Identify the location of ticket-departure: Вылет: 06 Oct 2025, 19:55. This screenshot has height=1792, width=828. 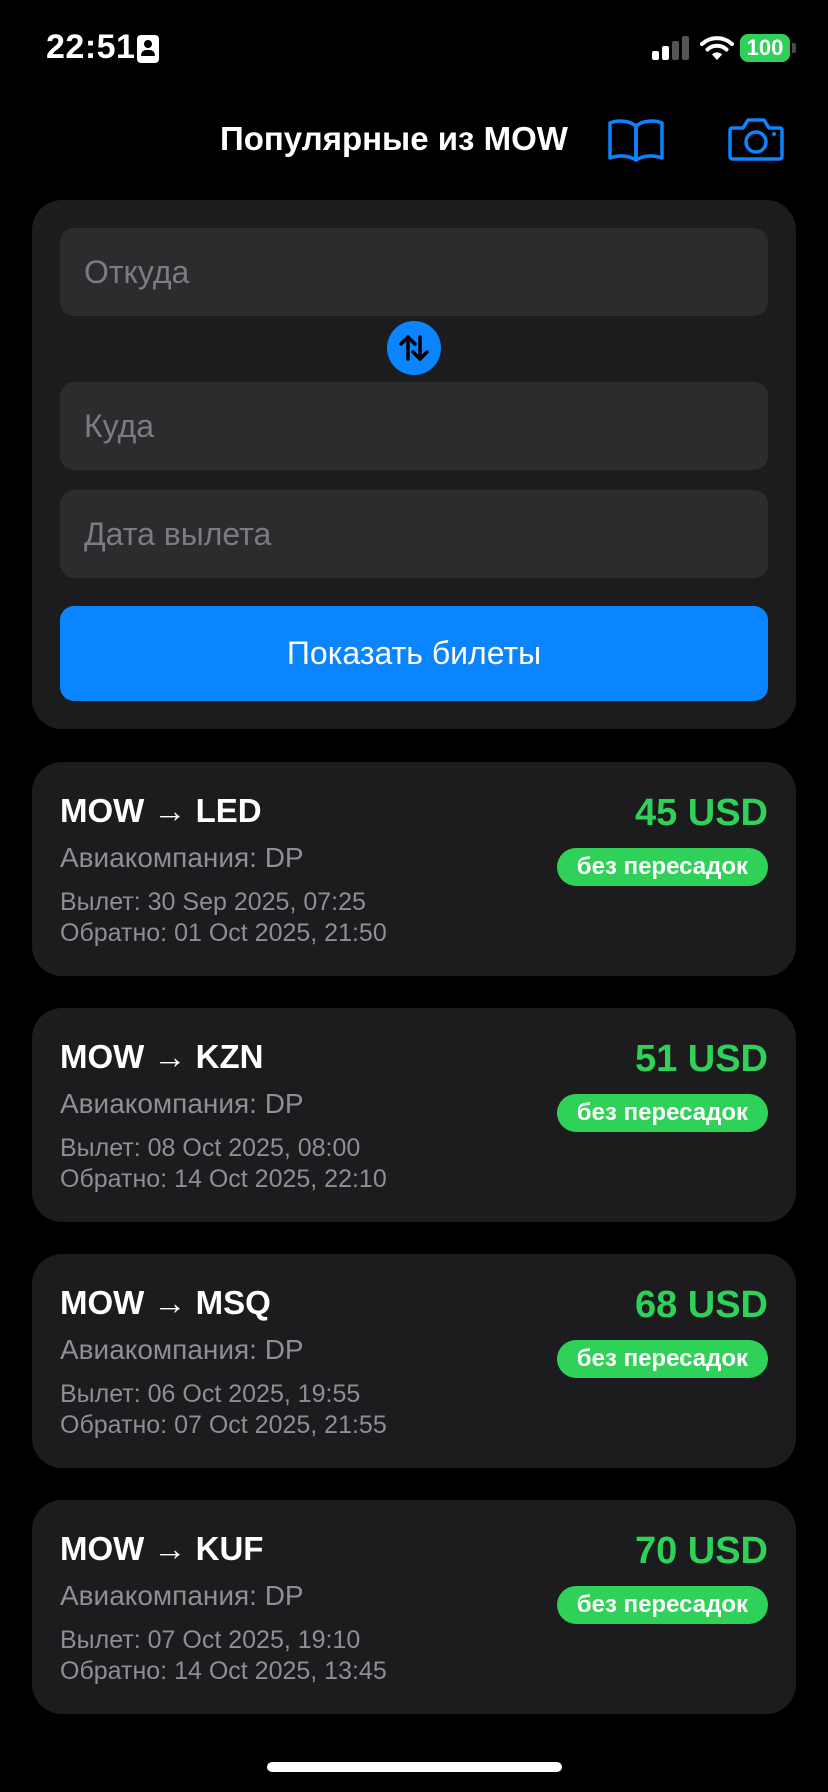
(210, 1394).